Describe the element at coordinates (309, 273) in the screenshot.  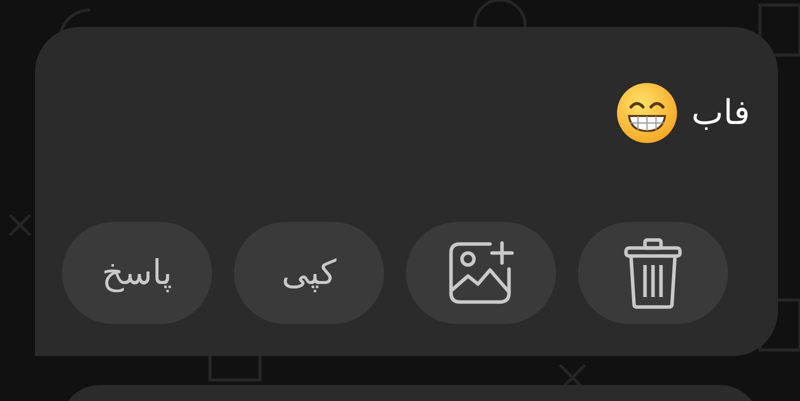
I see `copy-button: کپی` at that location.